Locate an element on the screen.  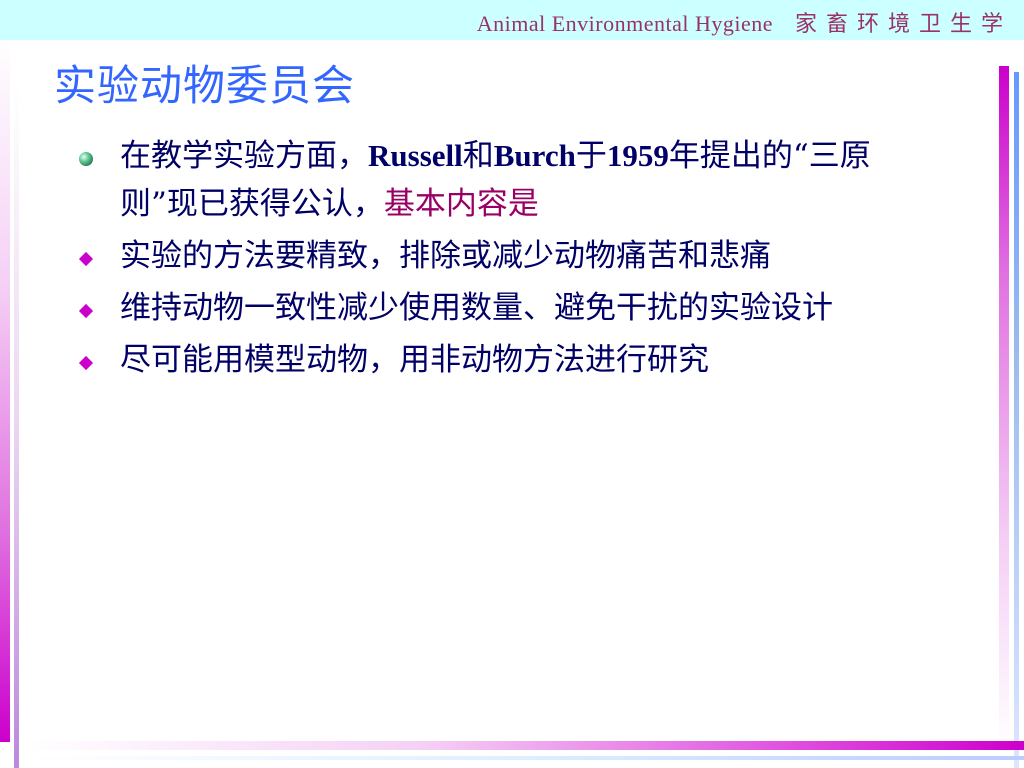
bullet-item: 维持动物一致性减少使用数量、避免干扰的实验设计 is located at coordinates (483, 308).